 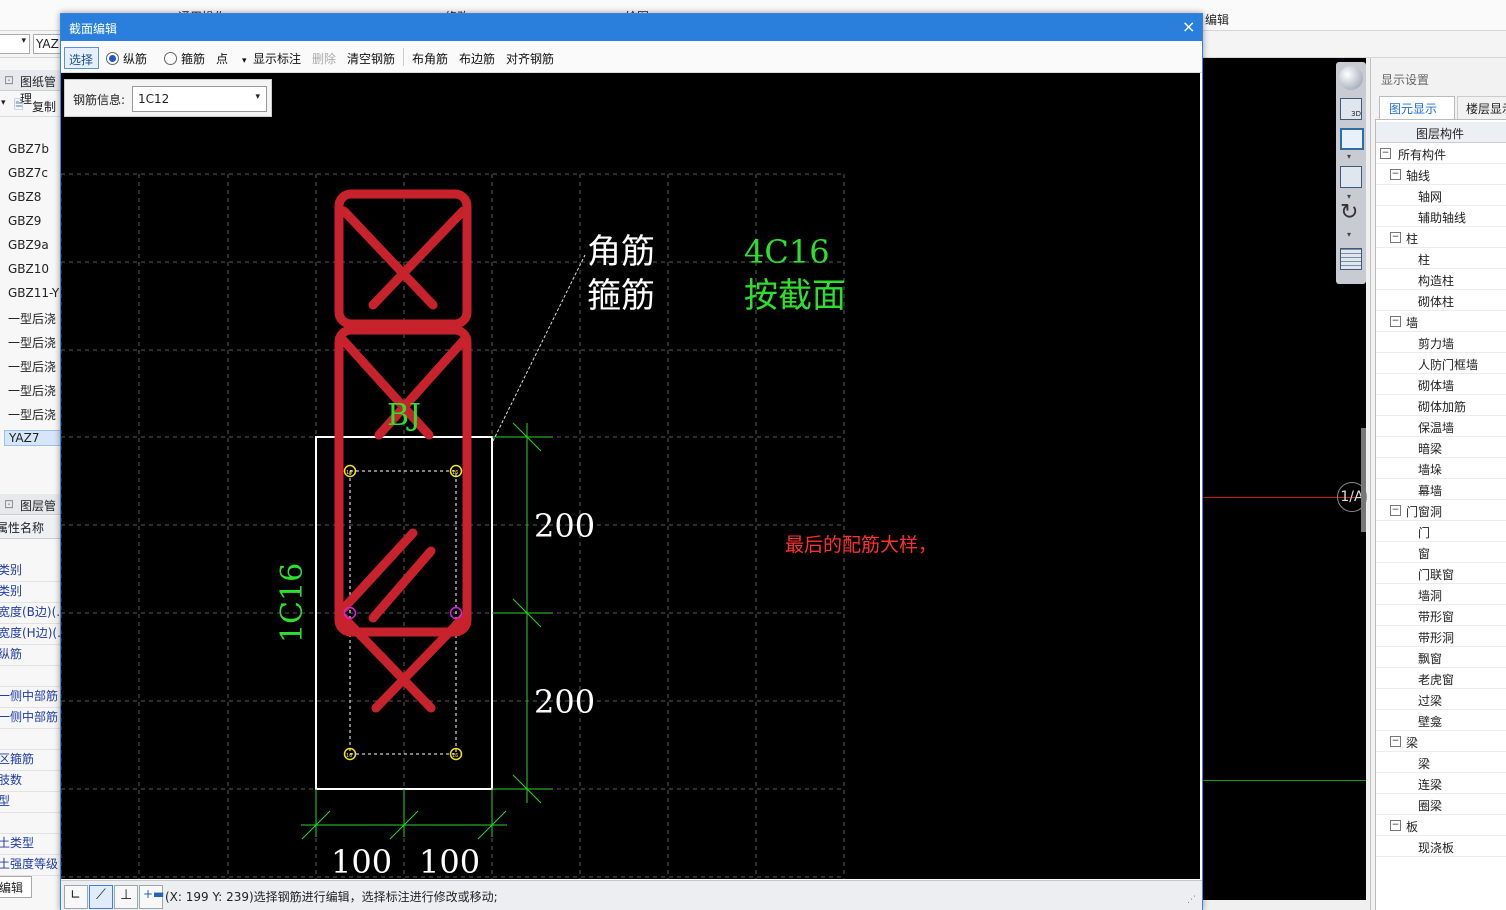 What do you see at coordinates (1441, 405) in the screenshot?
I see `tree-item: 砌体加筋` at bounding box center [1441, 405].